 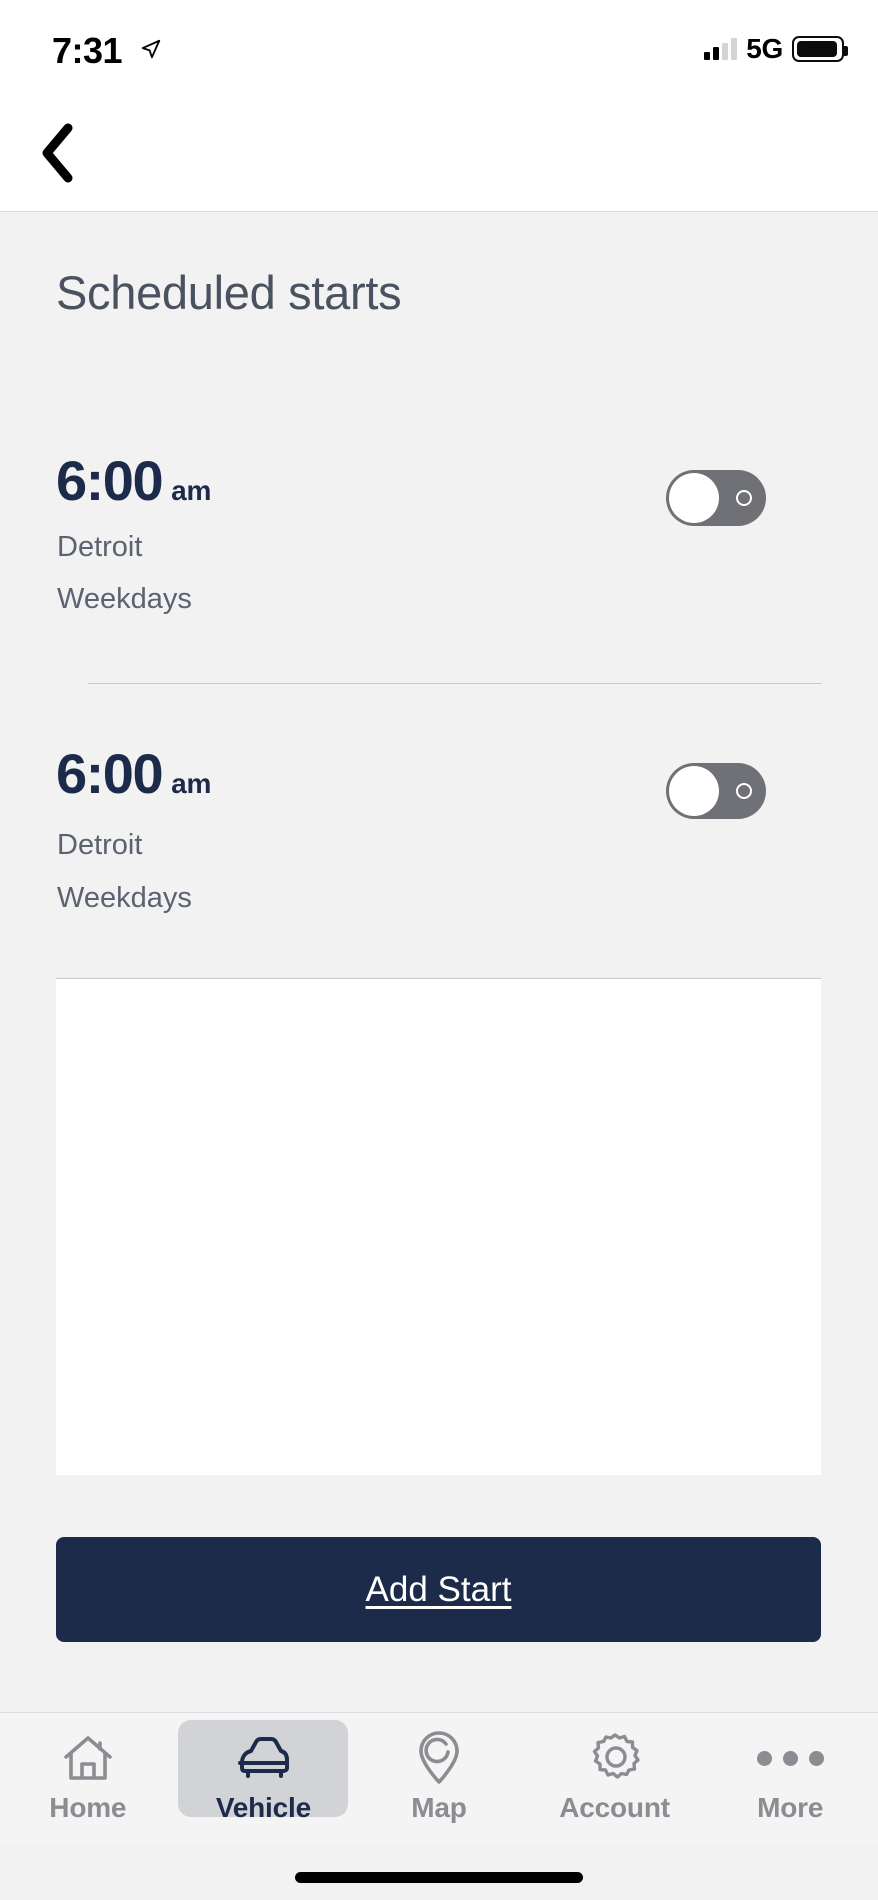 I want to click on page-title: Scheduled starts, so click(x=229, y=292).